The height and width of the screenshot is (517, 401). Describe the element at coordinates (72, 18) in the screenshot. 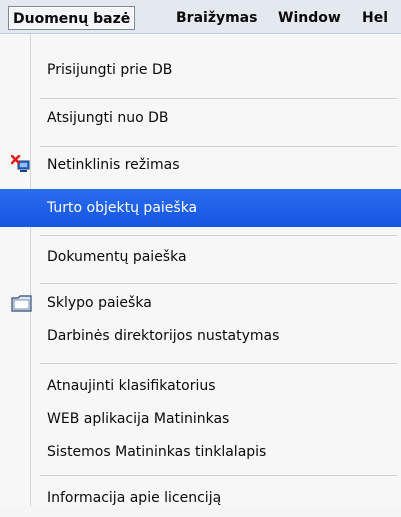

I see `menu-duomenu-baze: Duomenų bazė` at that location.